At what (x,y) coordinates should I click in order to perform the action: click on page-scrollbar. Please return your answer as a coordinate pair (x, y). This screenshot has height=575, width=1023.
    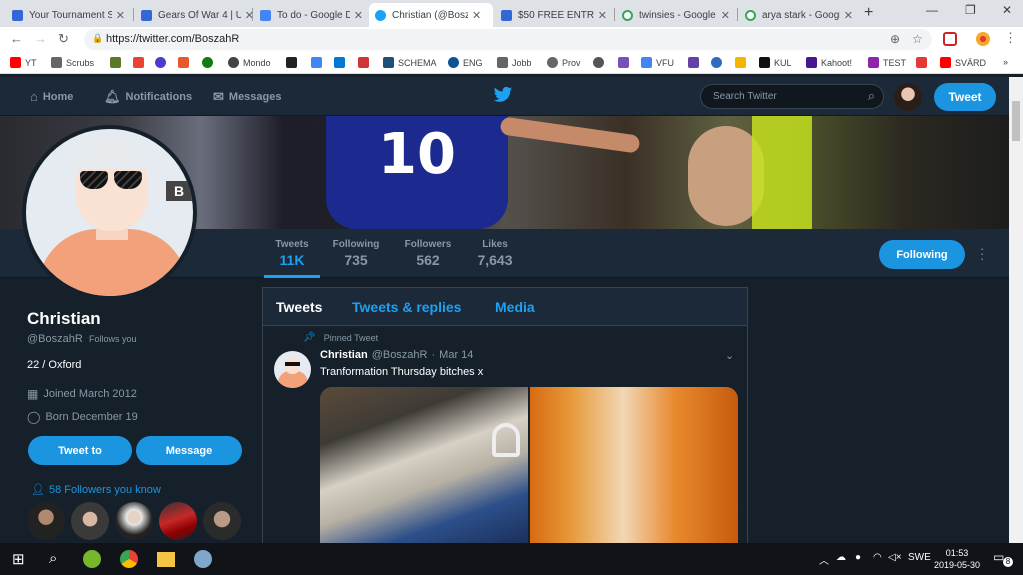
    Looking at the image, I should click on (1016, 310).